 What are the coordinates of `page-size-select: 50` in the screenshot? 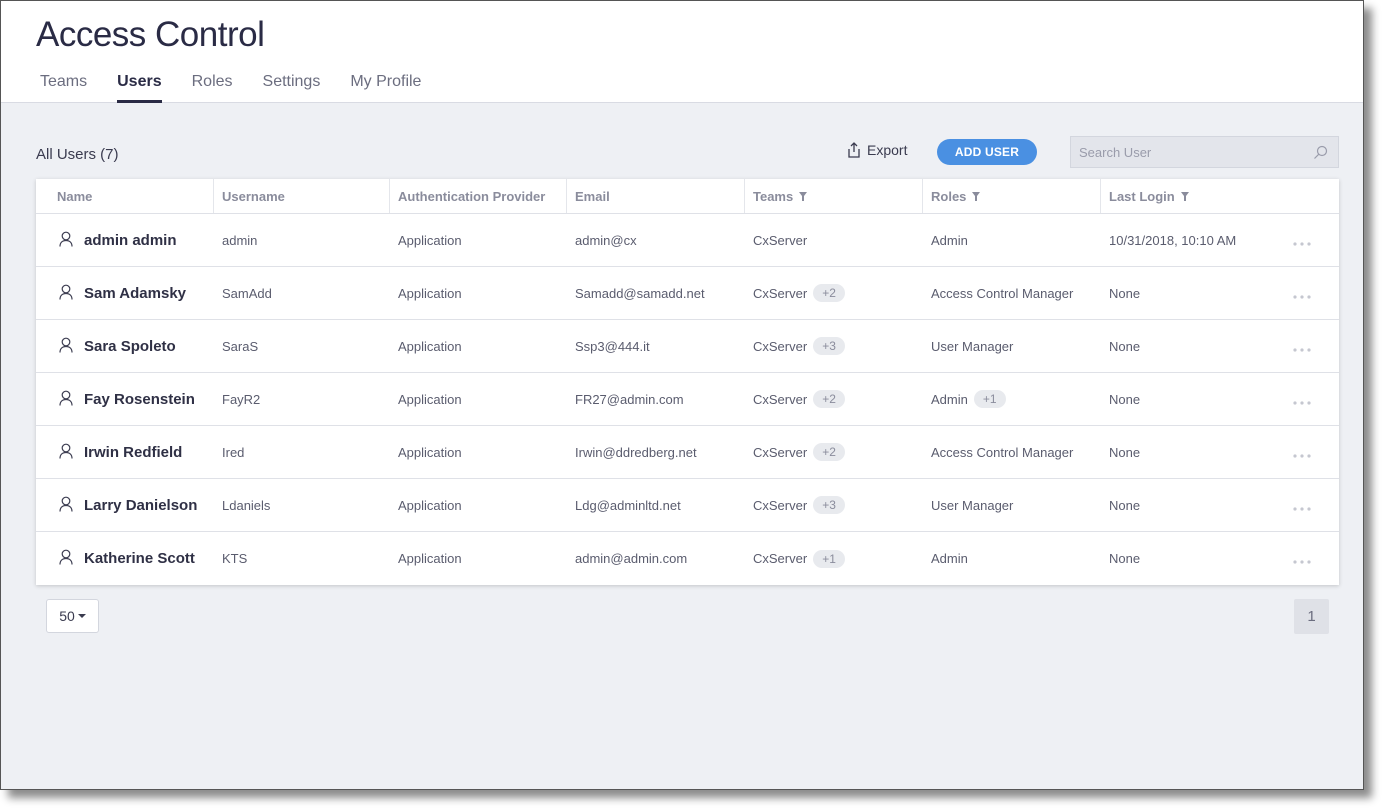 It's located at (72, 616).